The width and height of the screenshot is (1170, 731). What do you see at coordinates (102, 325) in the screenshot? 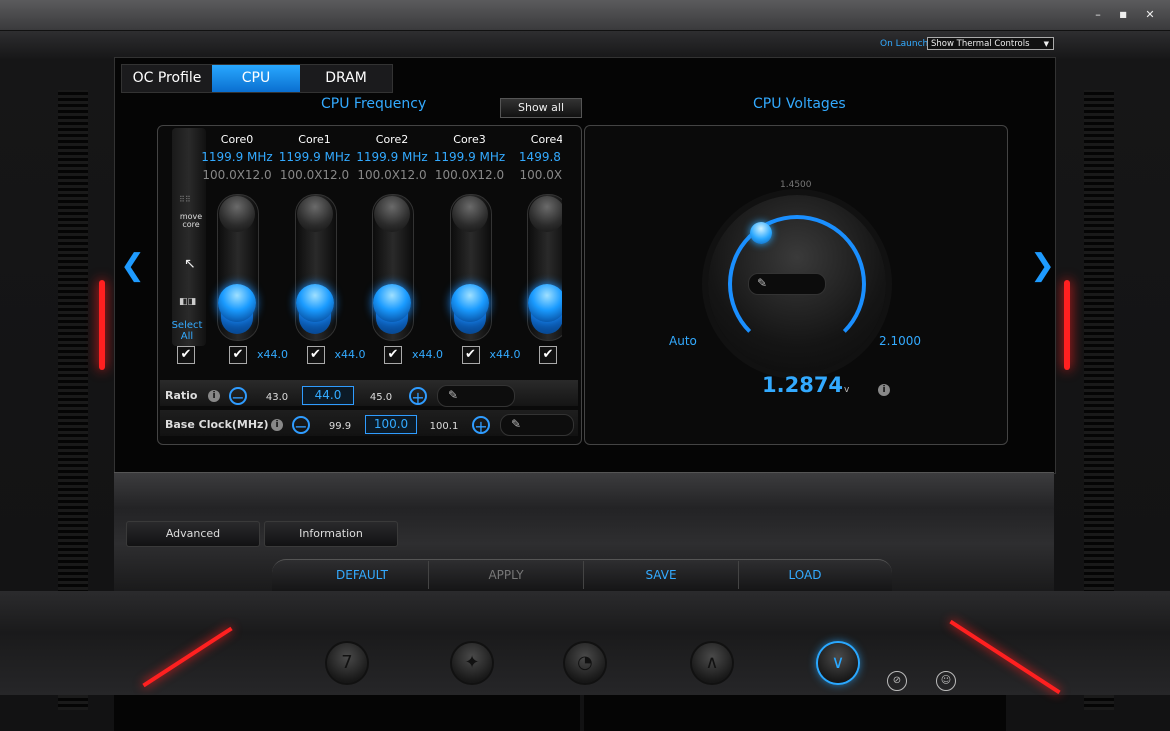
I see `left-red-glow` at bounding box center [102, 325].